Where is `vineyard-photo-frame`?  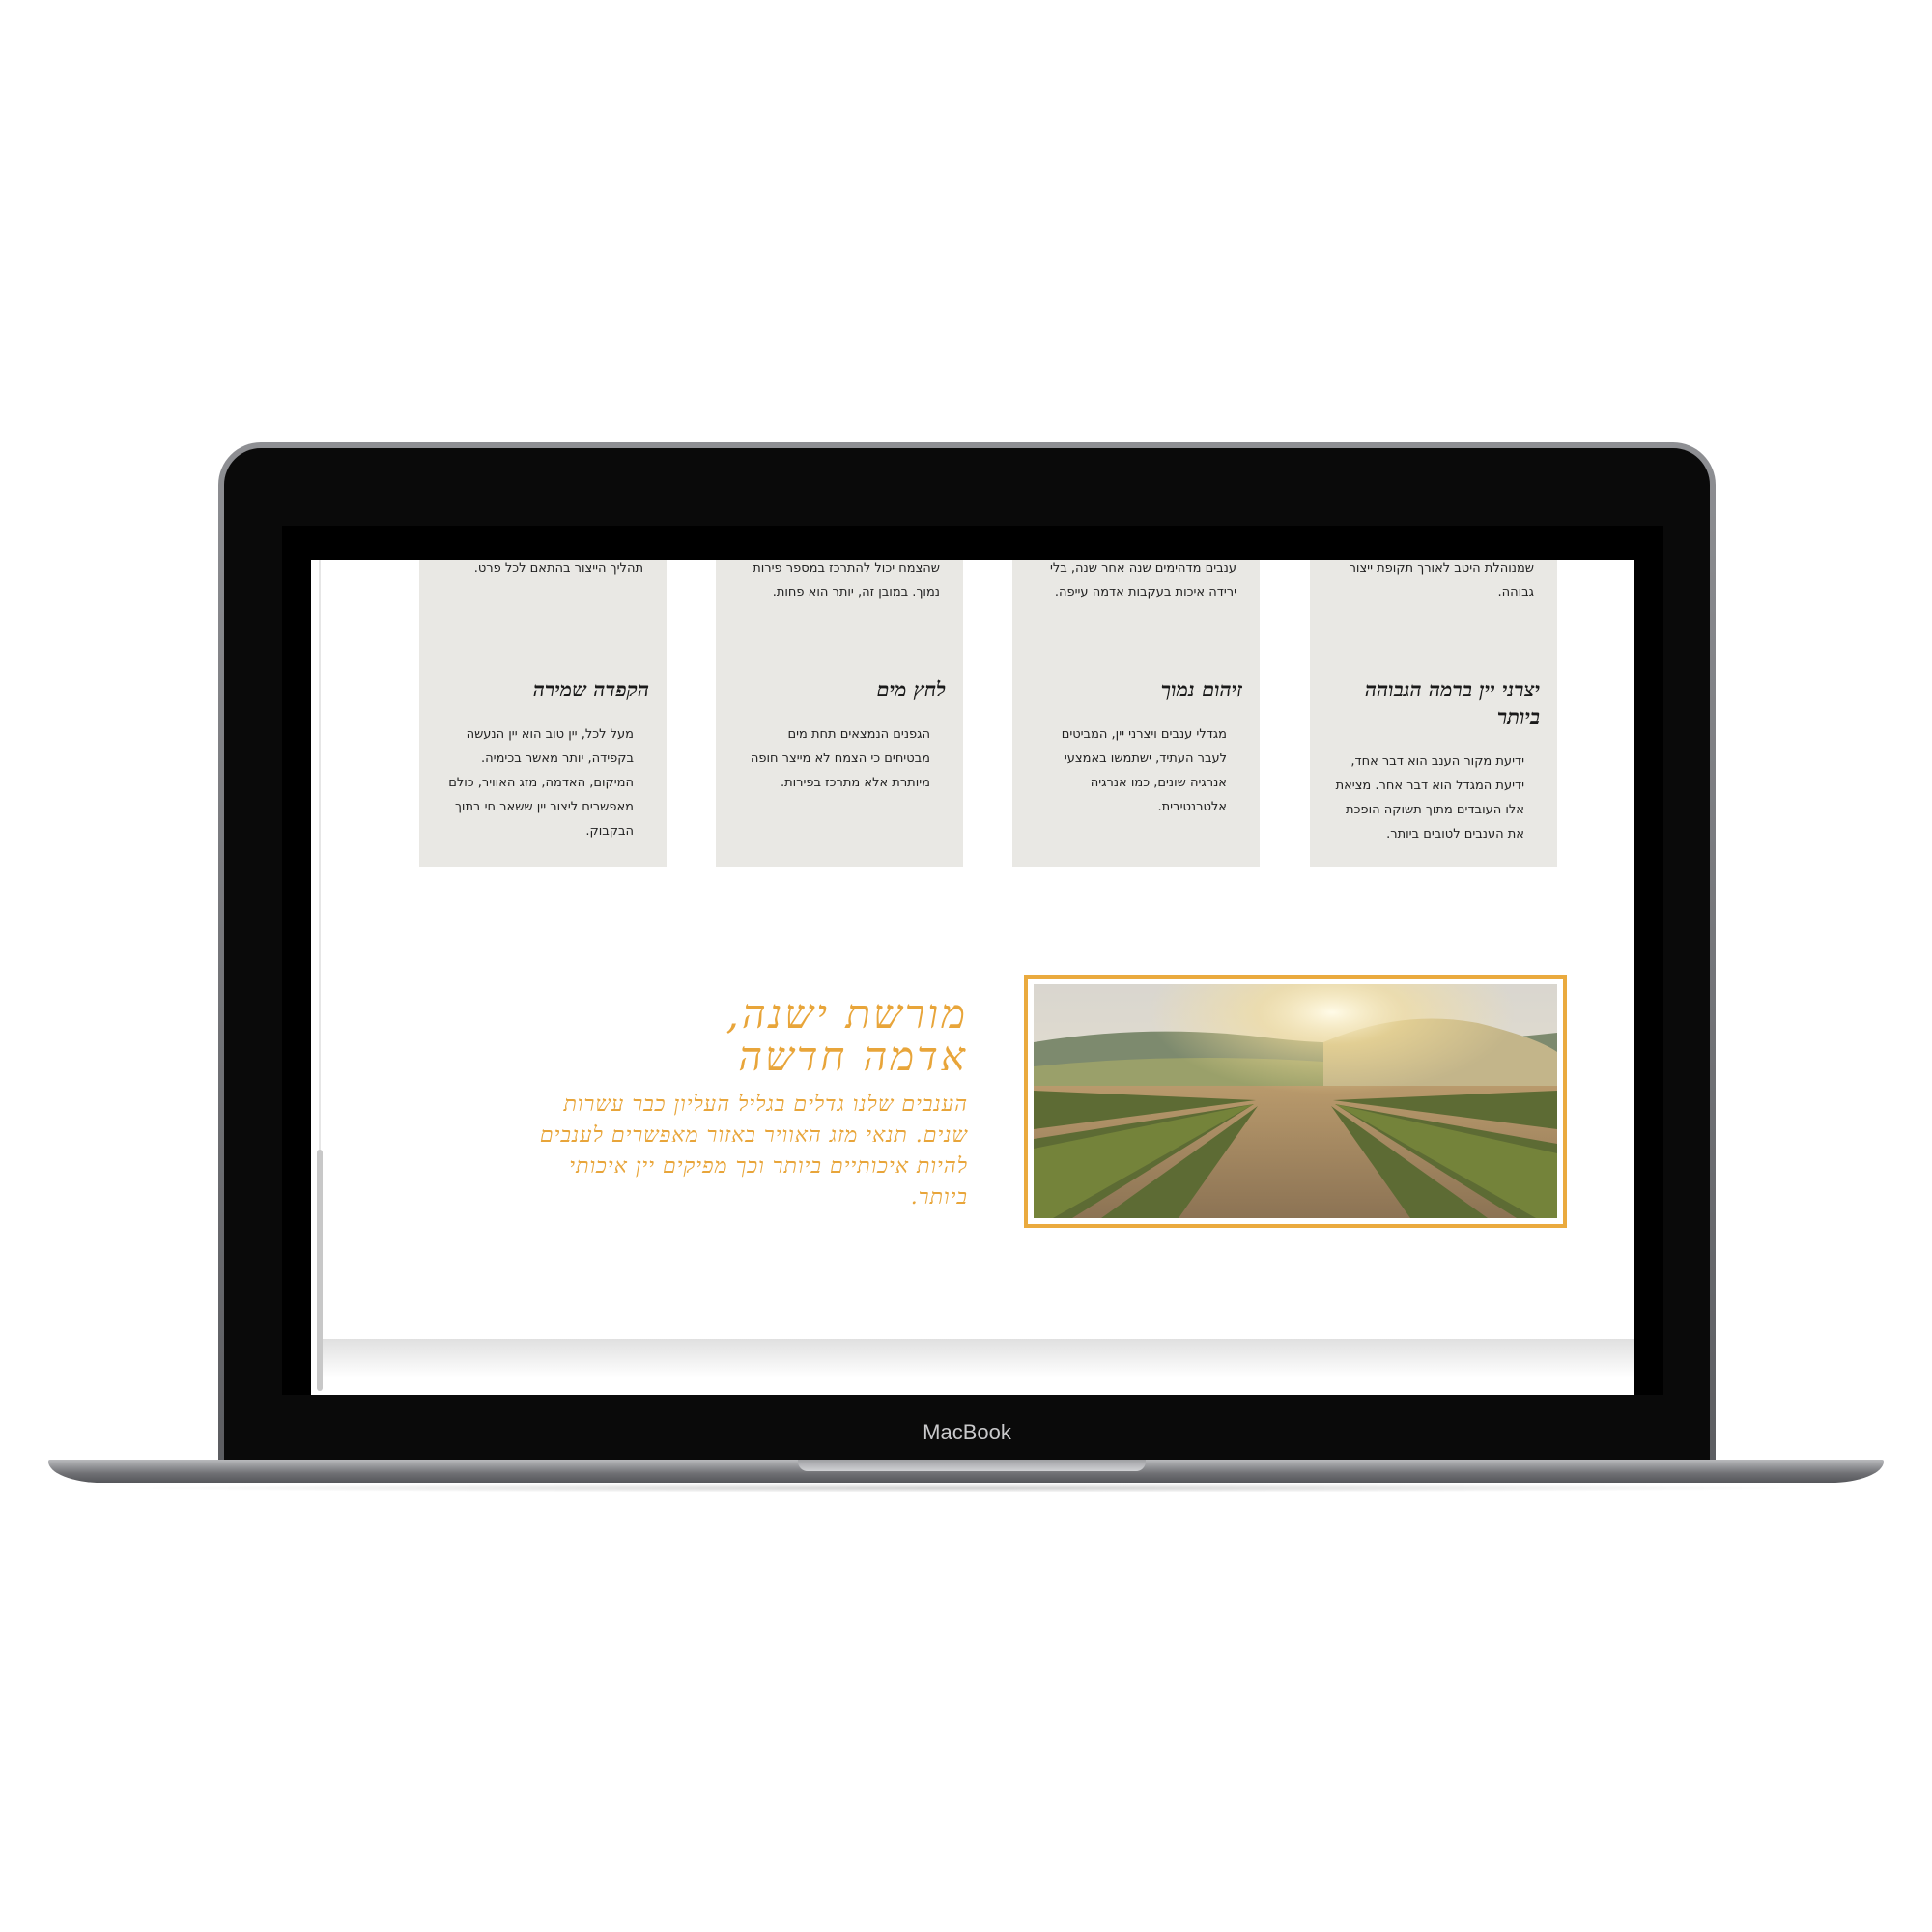
vineyard-photo-frame is located at coordinates (1295, 1101).